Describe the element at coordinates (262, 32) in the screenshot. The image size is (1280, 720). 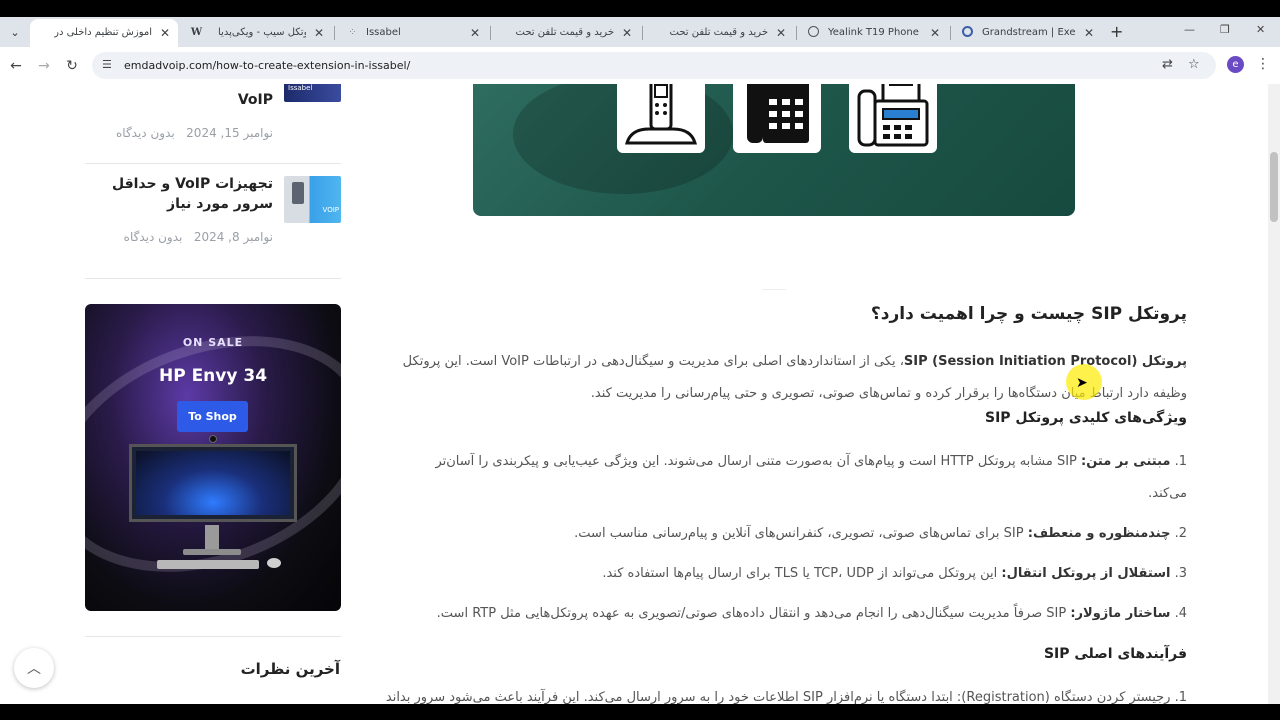
I see `tab-title: پروتکل سیپ - ویکی‌پدیا` at that location.